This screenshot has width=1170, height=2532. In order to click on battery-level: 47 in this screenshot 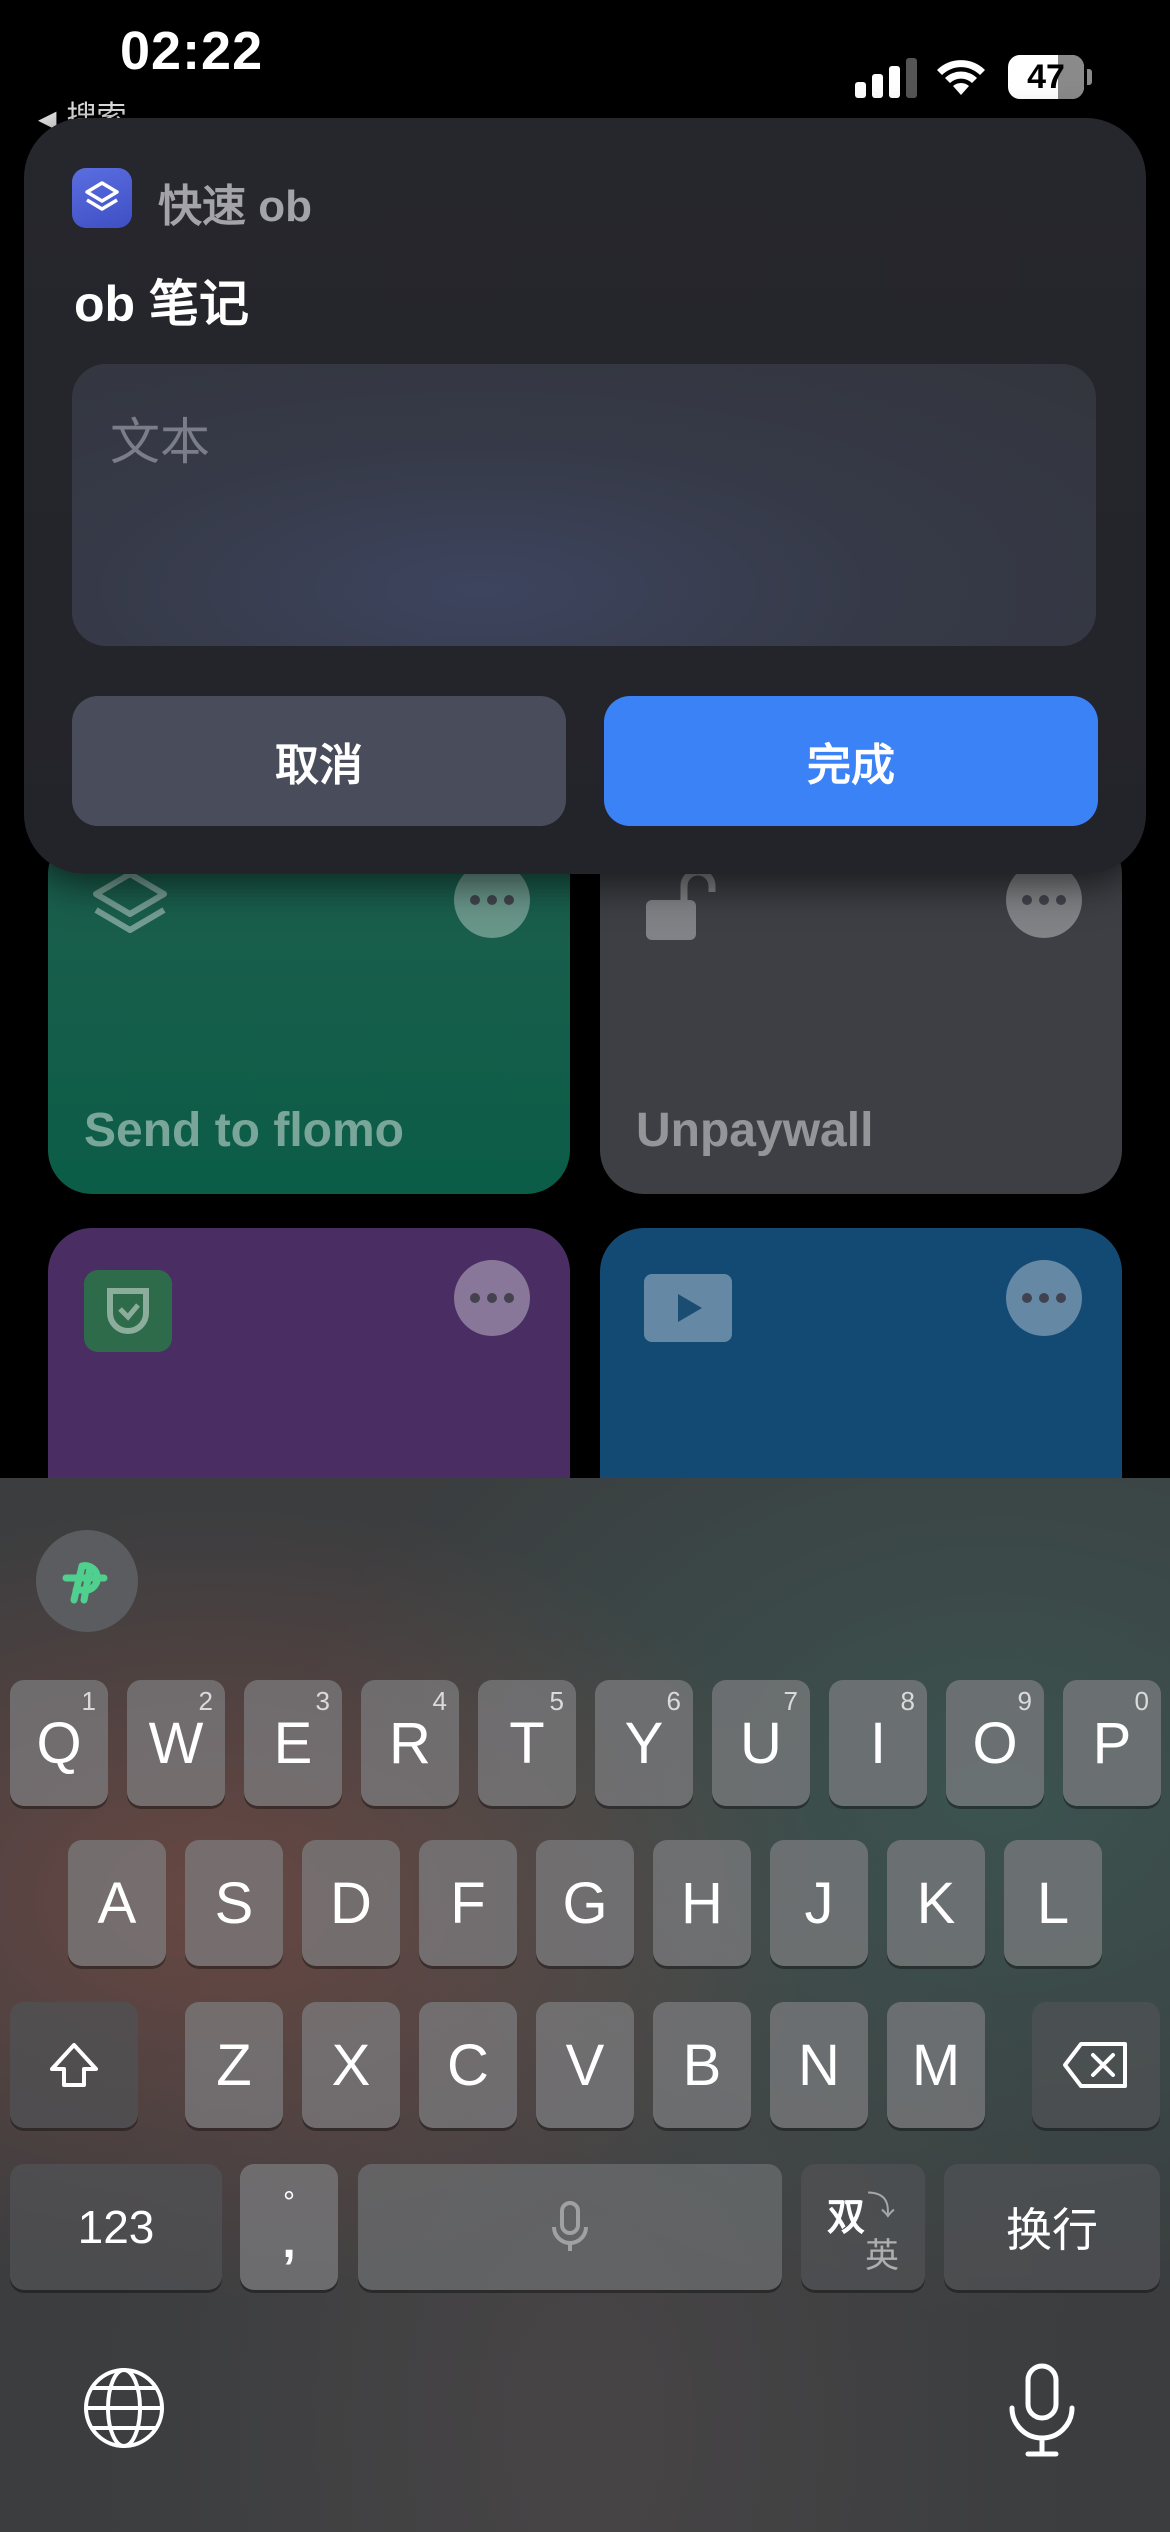, I will do `click(1046, 76)`.